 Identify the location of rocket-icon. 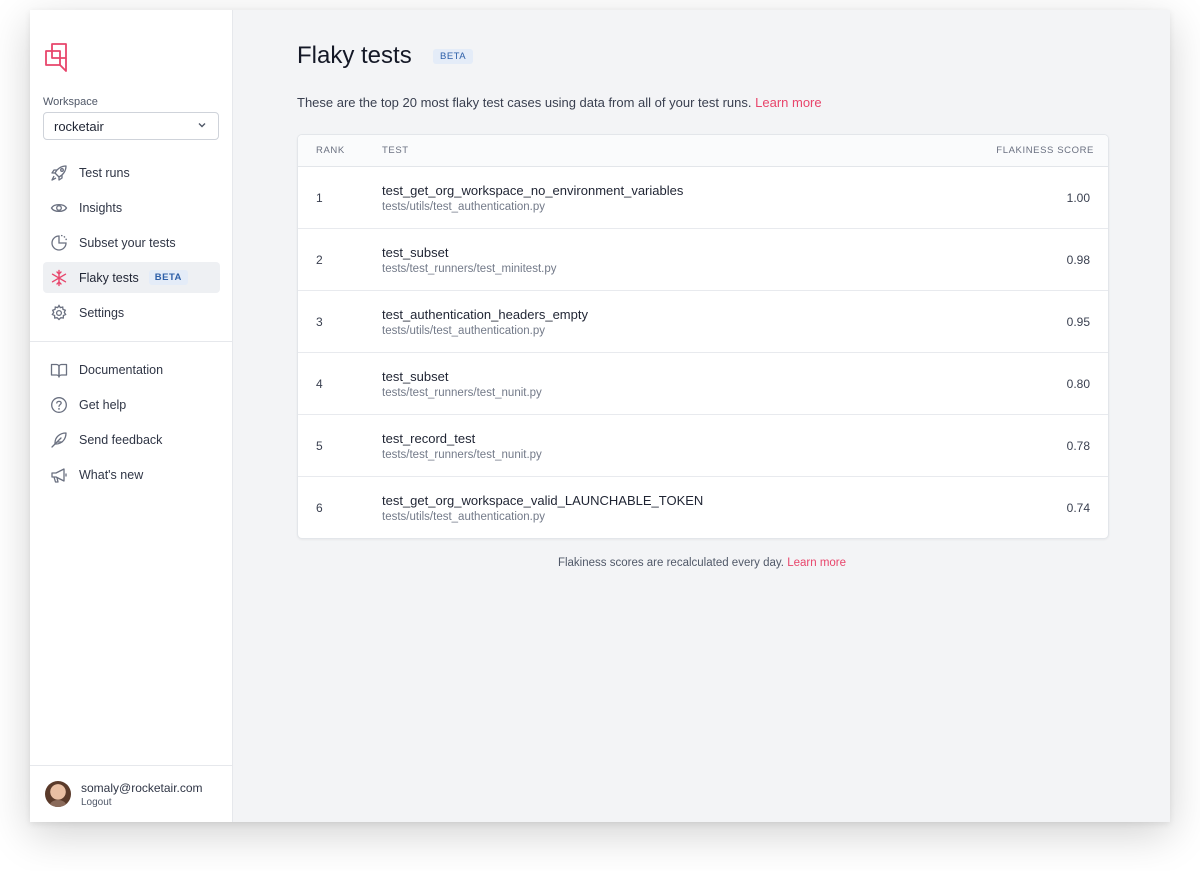
(59, 173).